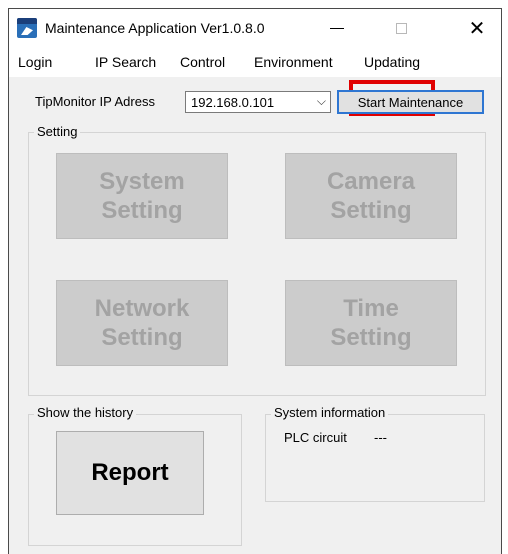  What do you see at coordinates (142, 196) in the screenshot?
I see `system-setting-button: System Setting` at bounding box center [142, 196].